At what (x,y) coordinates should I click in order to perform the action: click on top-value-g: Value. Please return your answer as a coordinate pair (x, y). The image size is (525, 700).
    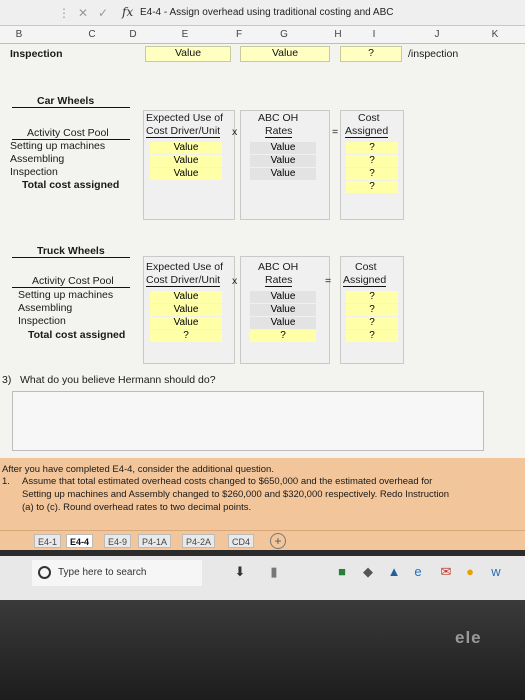
    Looking at the image, I should click on (285, 54).